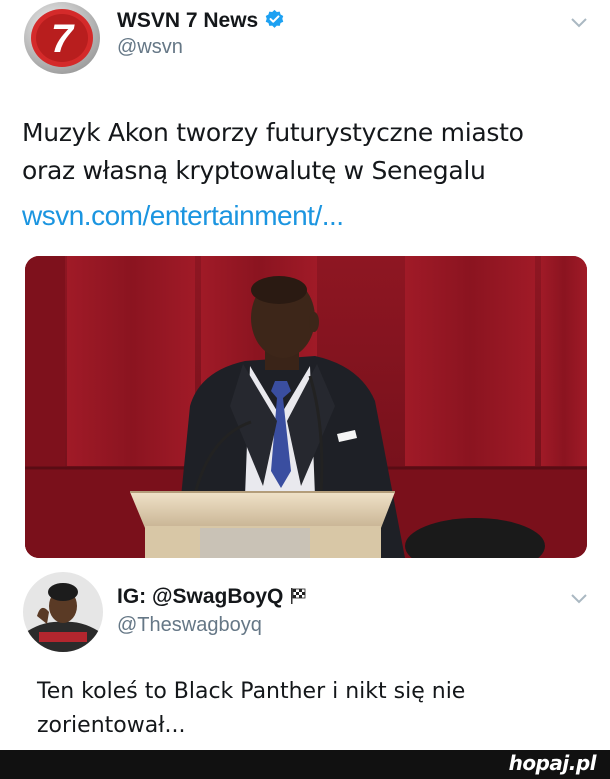 This screenshot has height=779, width=610. I want to click on author-name: WSVN 7 News, so click(201, 22).